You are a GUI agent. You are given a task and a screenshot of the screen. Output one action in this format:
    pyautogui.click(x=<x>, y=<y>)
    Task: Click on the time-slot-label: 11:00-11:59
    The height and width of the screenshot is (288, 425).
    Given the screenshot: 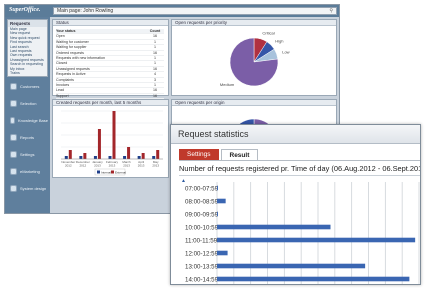 What is the action you would take?
    pyautogui.click(x=201, y=241)
    